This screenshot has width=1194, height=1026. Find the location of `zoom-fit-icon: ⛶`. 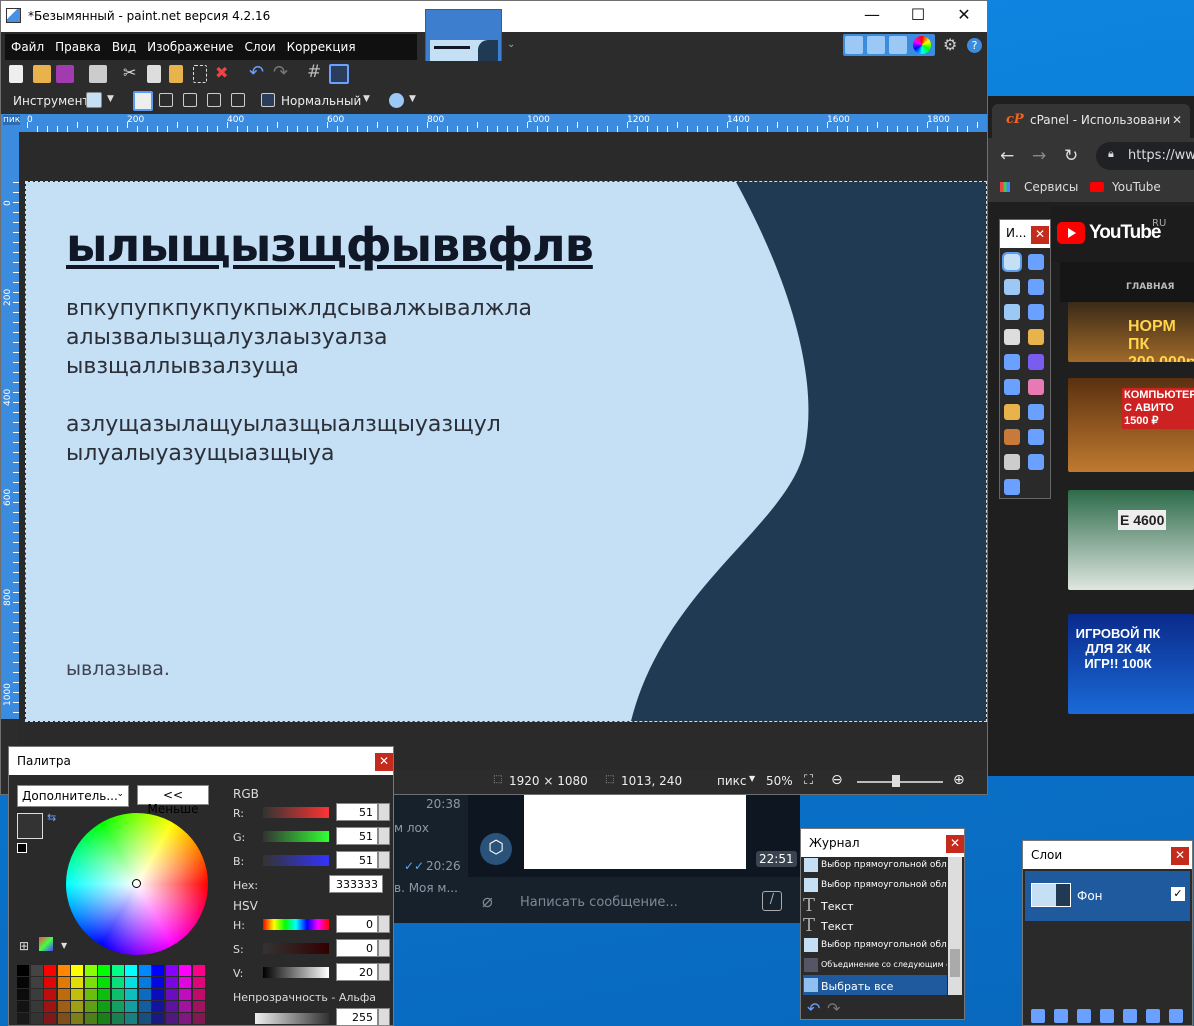

zoom-fit-icon: ⛶ is located at coordinates (808, 780).